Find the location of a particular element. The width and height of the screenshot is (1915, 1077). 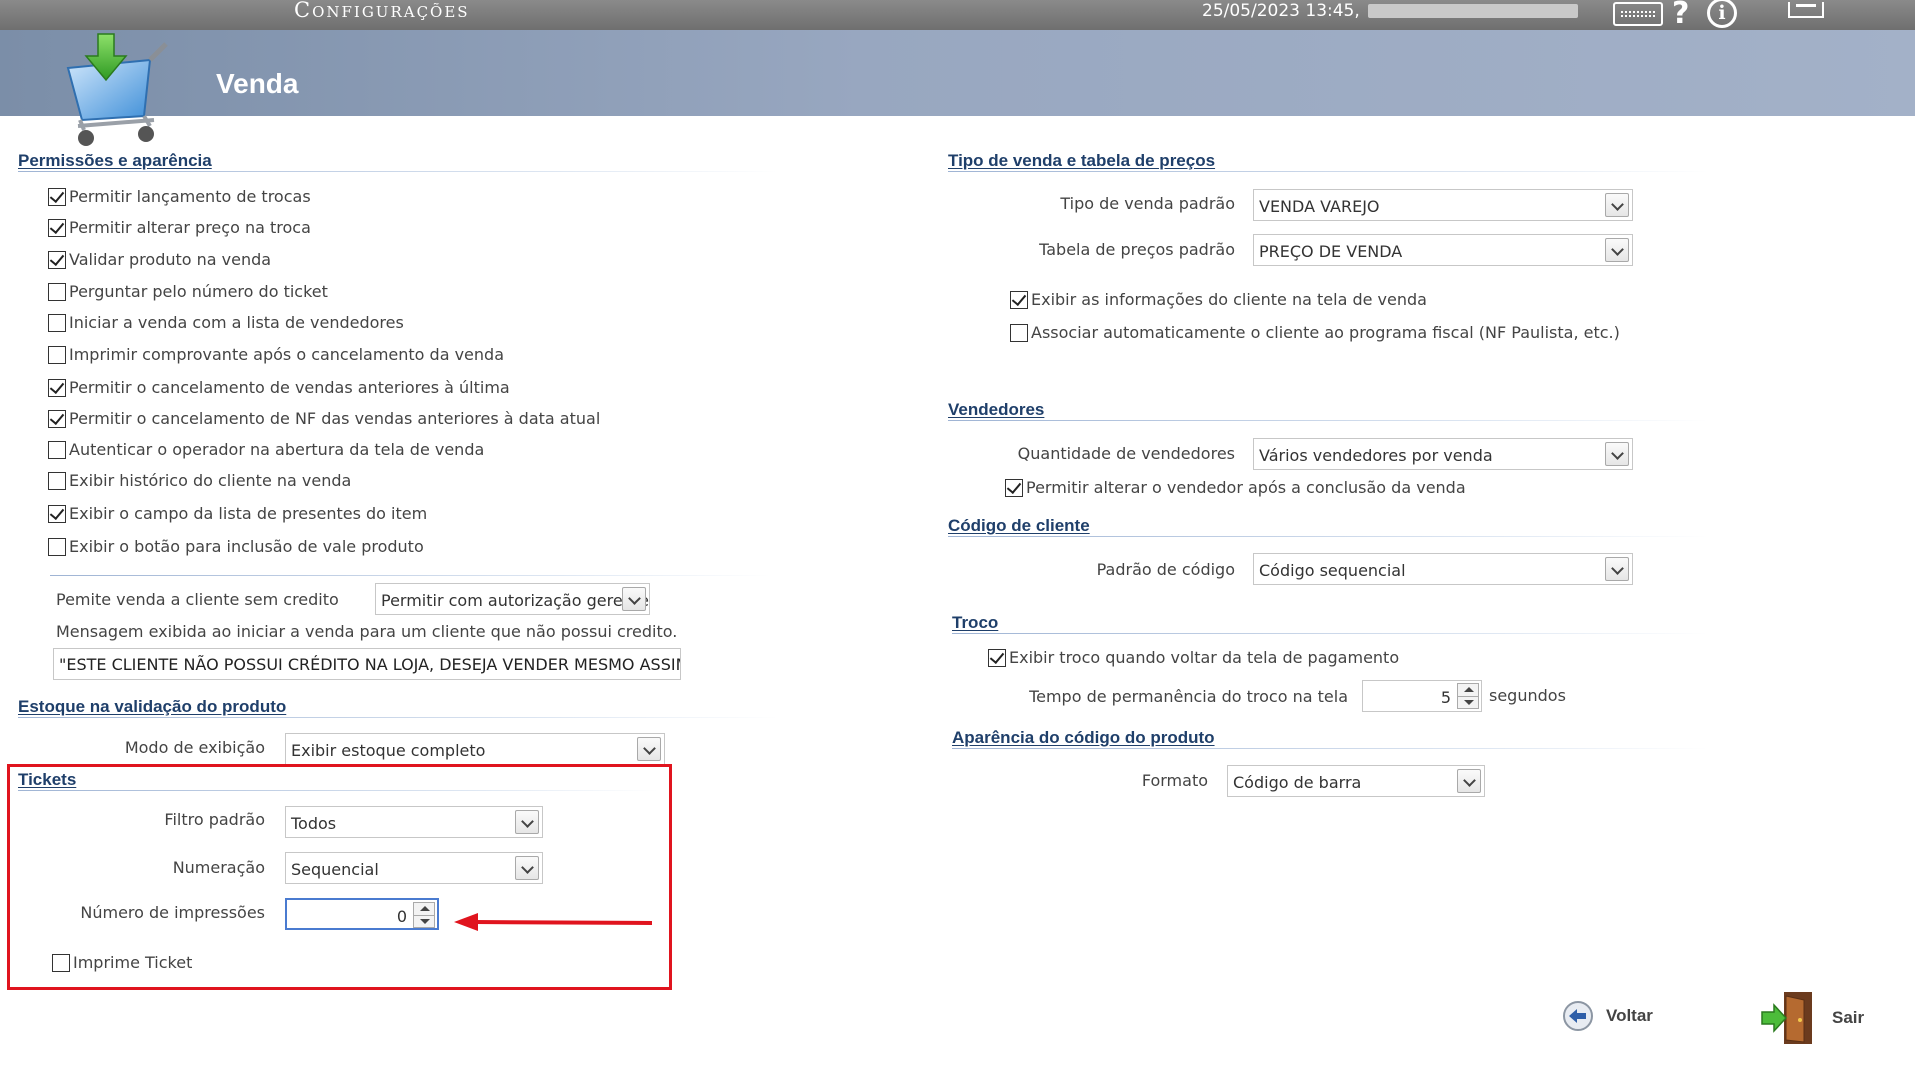

sellers-qty-select: Vários vendedores por venda is located at coordinates (1443, 454).